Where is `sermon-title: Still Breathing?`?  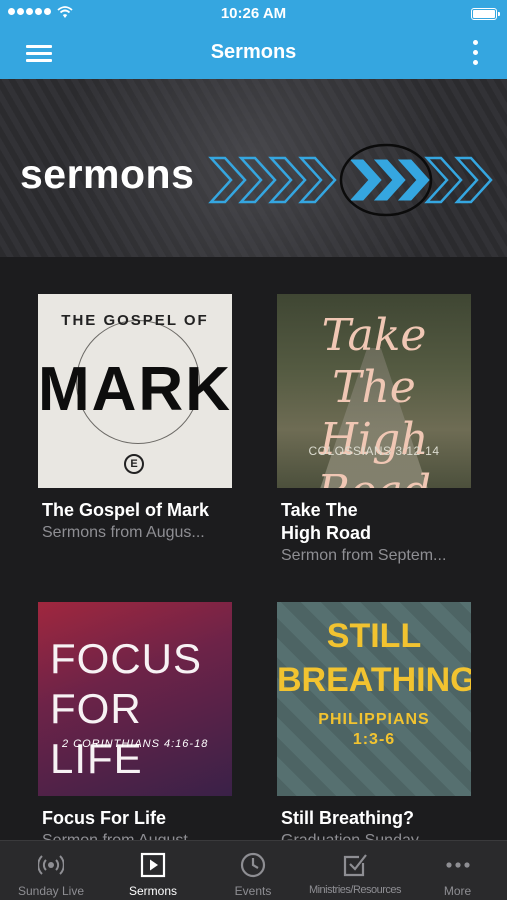 sermon-title: Still Breathing? is located at coordinates (348, 818).